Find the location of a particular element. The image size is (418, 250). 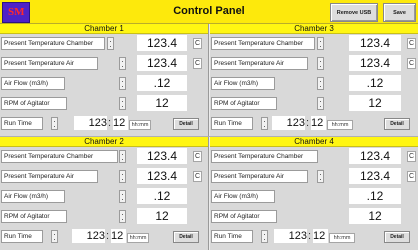

chamber-header: Chamber 1 is located at coordinates (104, 29).